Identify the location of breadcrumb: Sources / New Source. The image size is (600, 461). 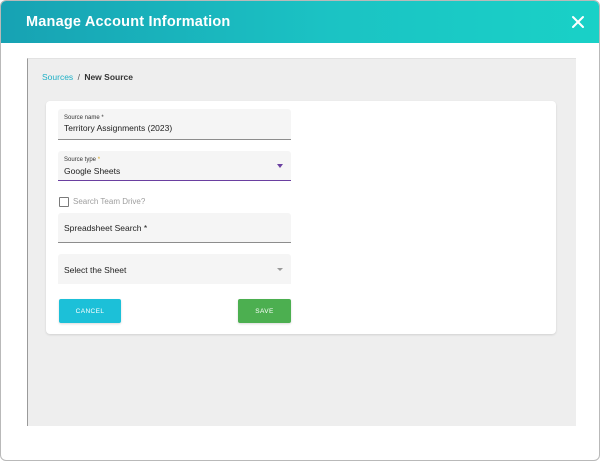
(87, 77).